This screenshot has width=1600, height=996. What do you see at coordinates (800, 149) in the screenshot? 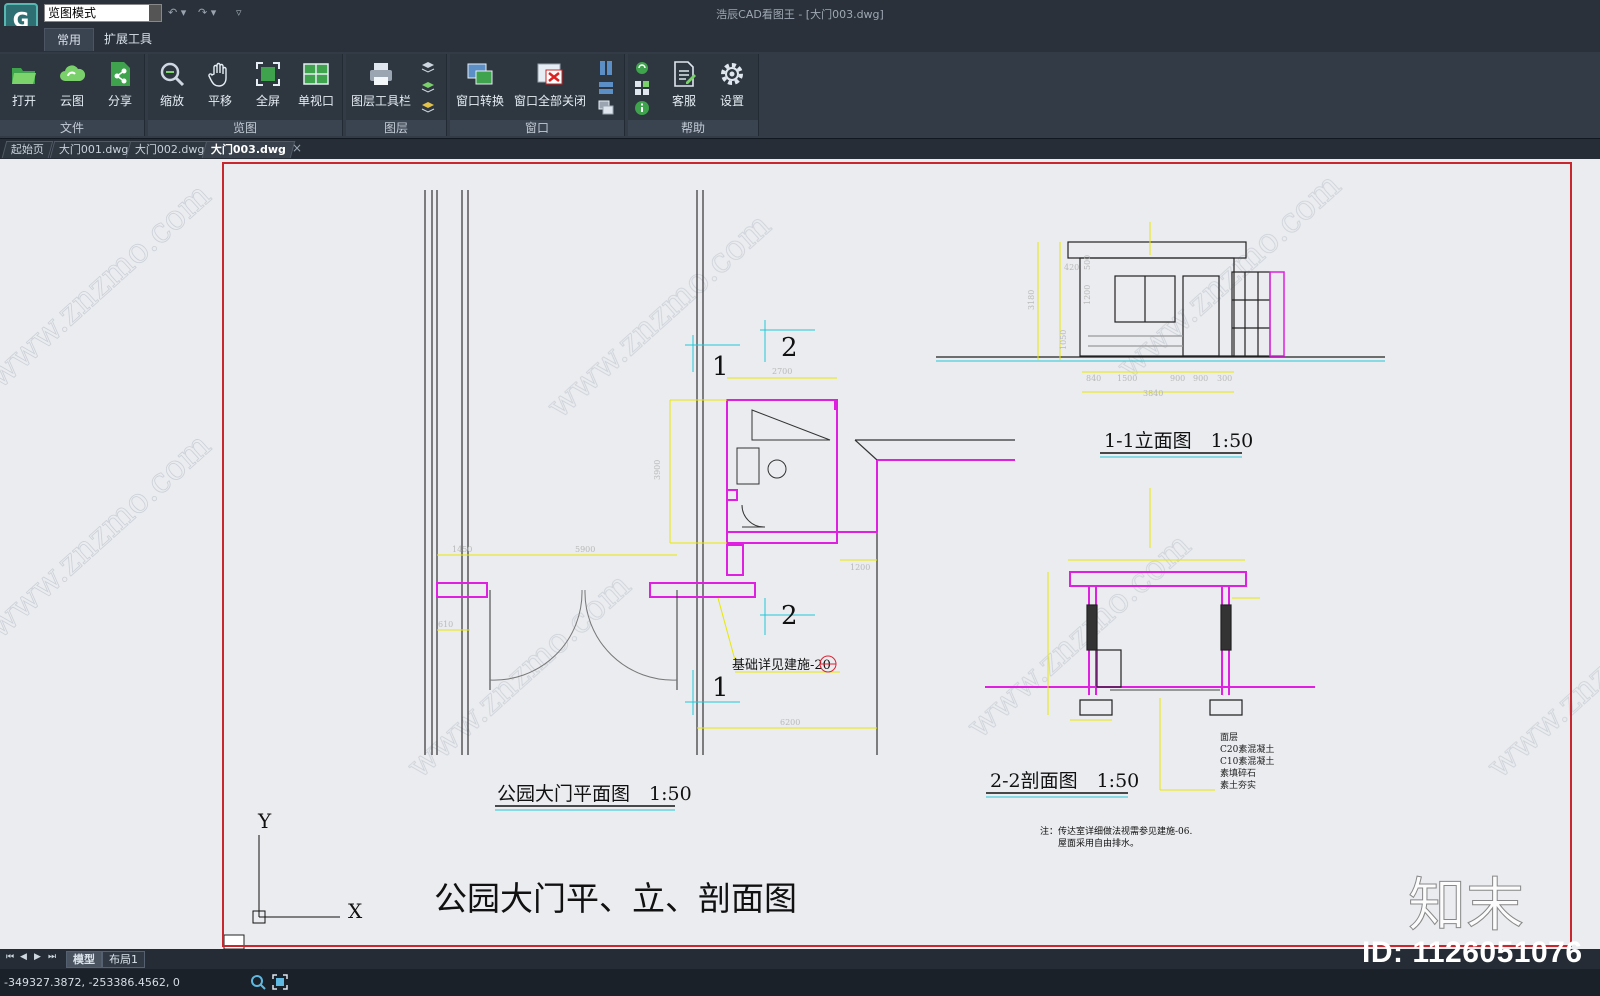
I see `document-tab-bar: 起始页 大门001.dwg 大门002.dwg 大门003.dwg` at bounding box center [800, 149].